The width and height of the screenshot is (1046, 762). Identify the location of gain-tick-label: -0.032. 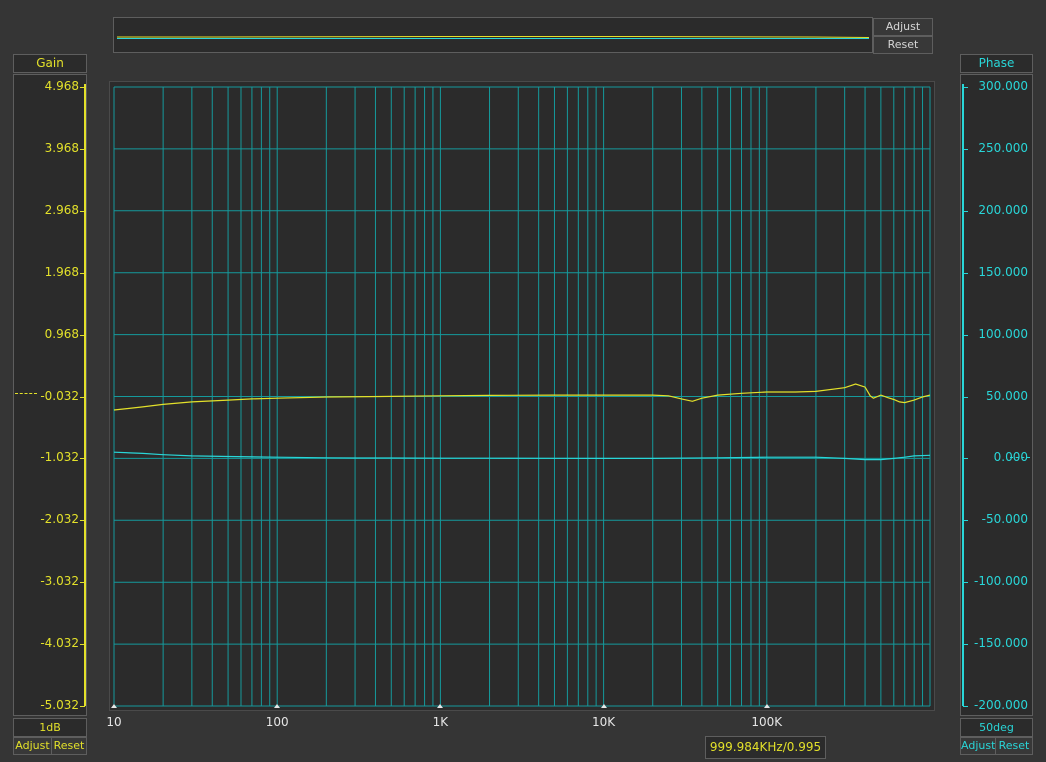
(59, 395).